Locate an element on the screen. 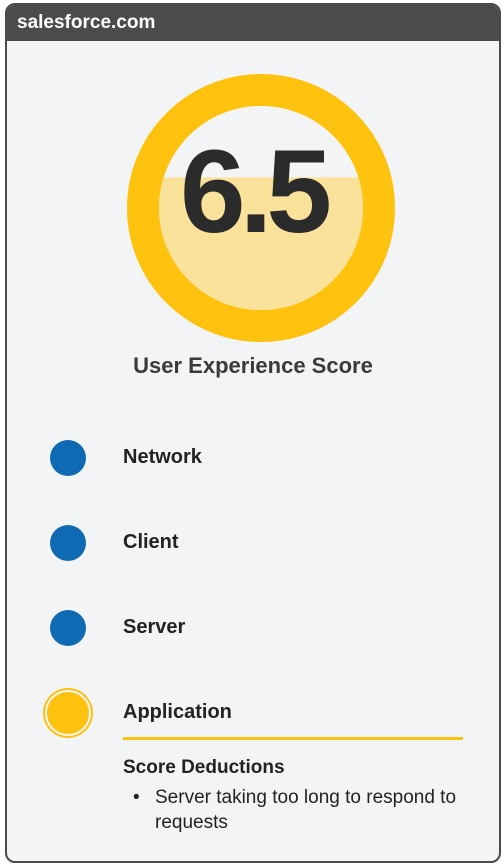 The image size is (504, 867). score-title: User Experience Score is located at coordinates (253, 365).